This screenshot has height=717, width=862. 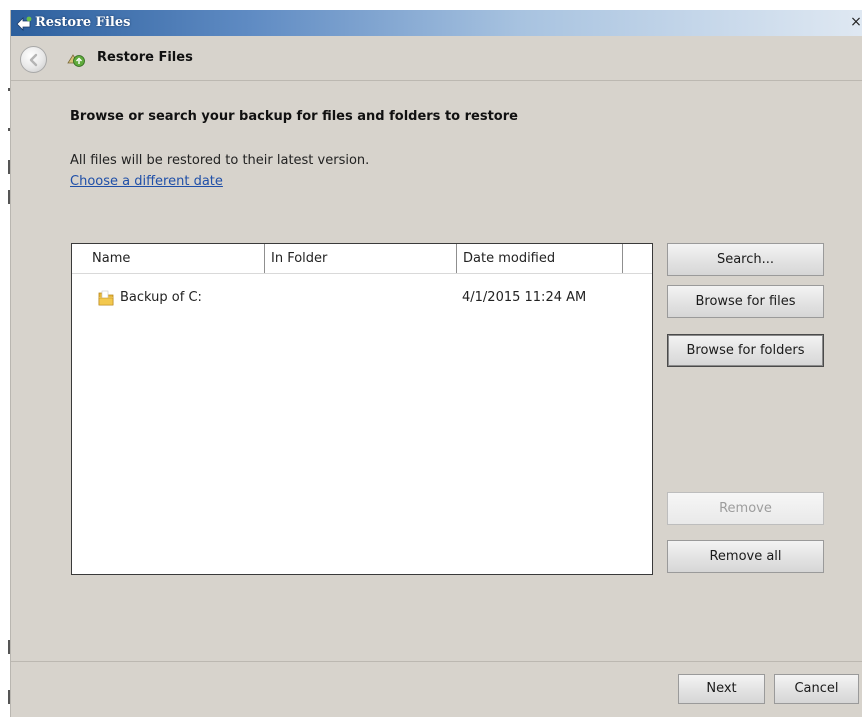 What do you see at coordinates (745, 556) in the screenshot?
I see `remove-all-button: Remove all` at bounding box center [745, 556].